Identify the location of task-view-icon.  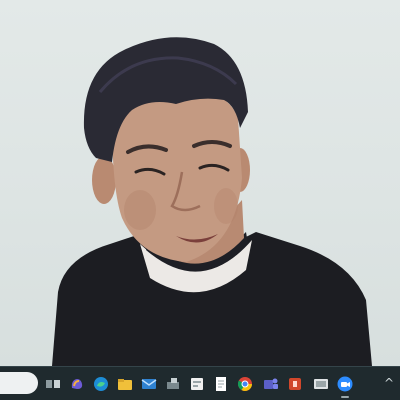
(53, 384).